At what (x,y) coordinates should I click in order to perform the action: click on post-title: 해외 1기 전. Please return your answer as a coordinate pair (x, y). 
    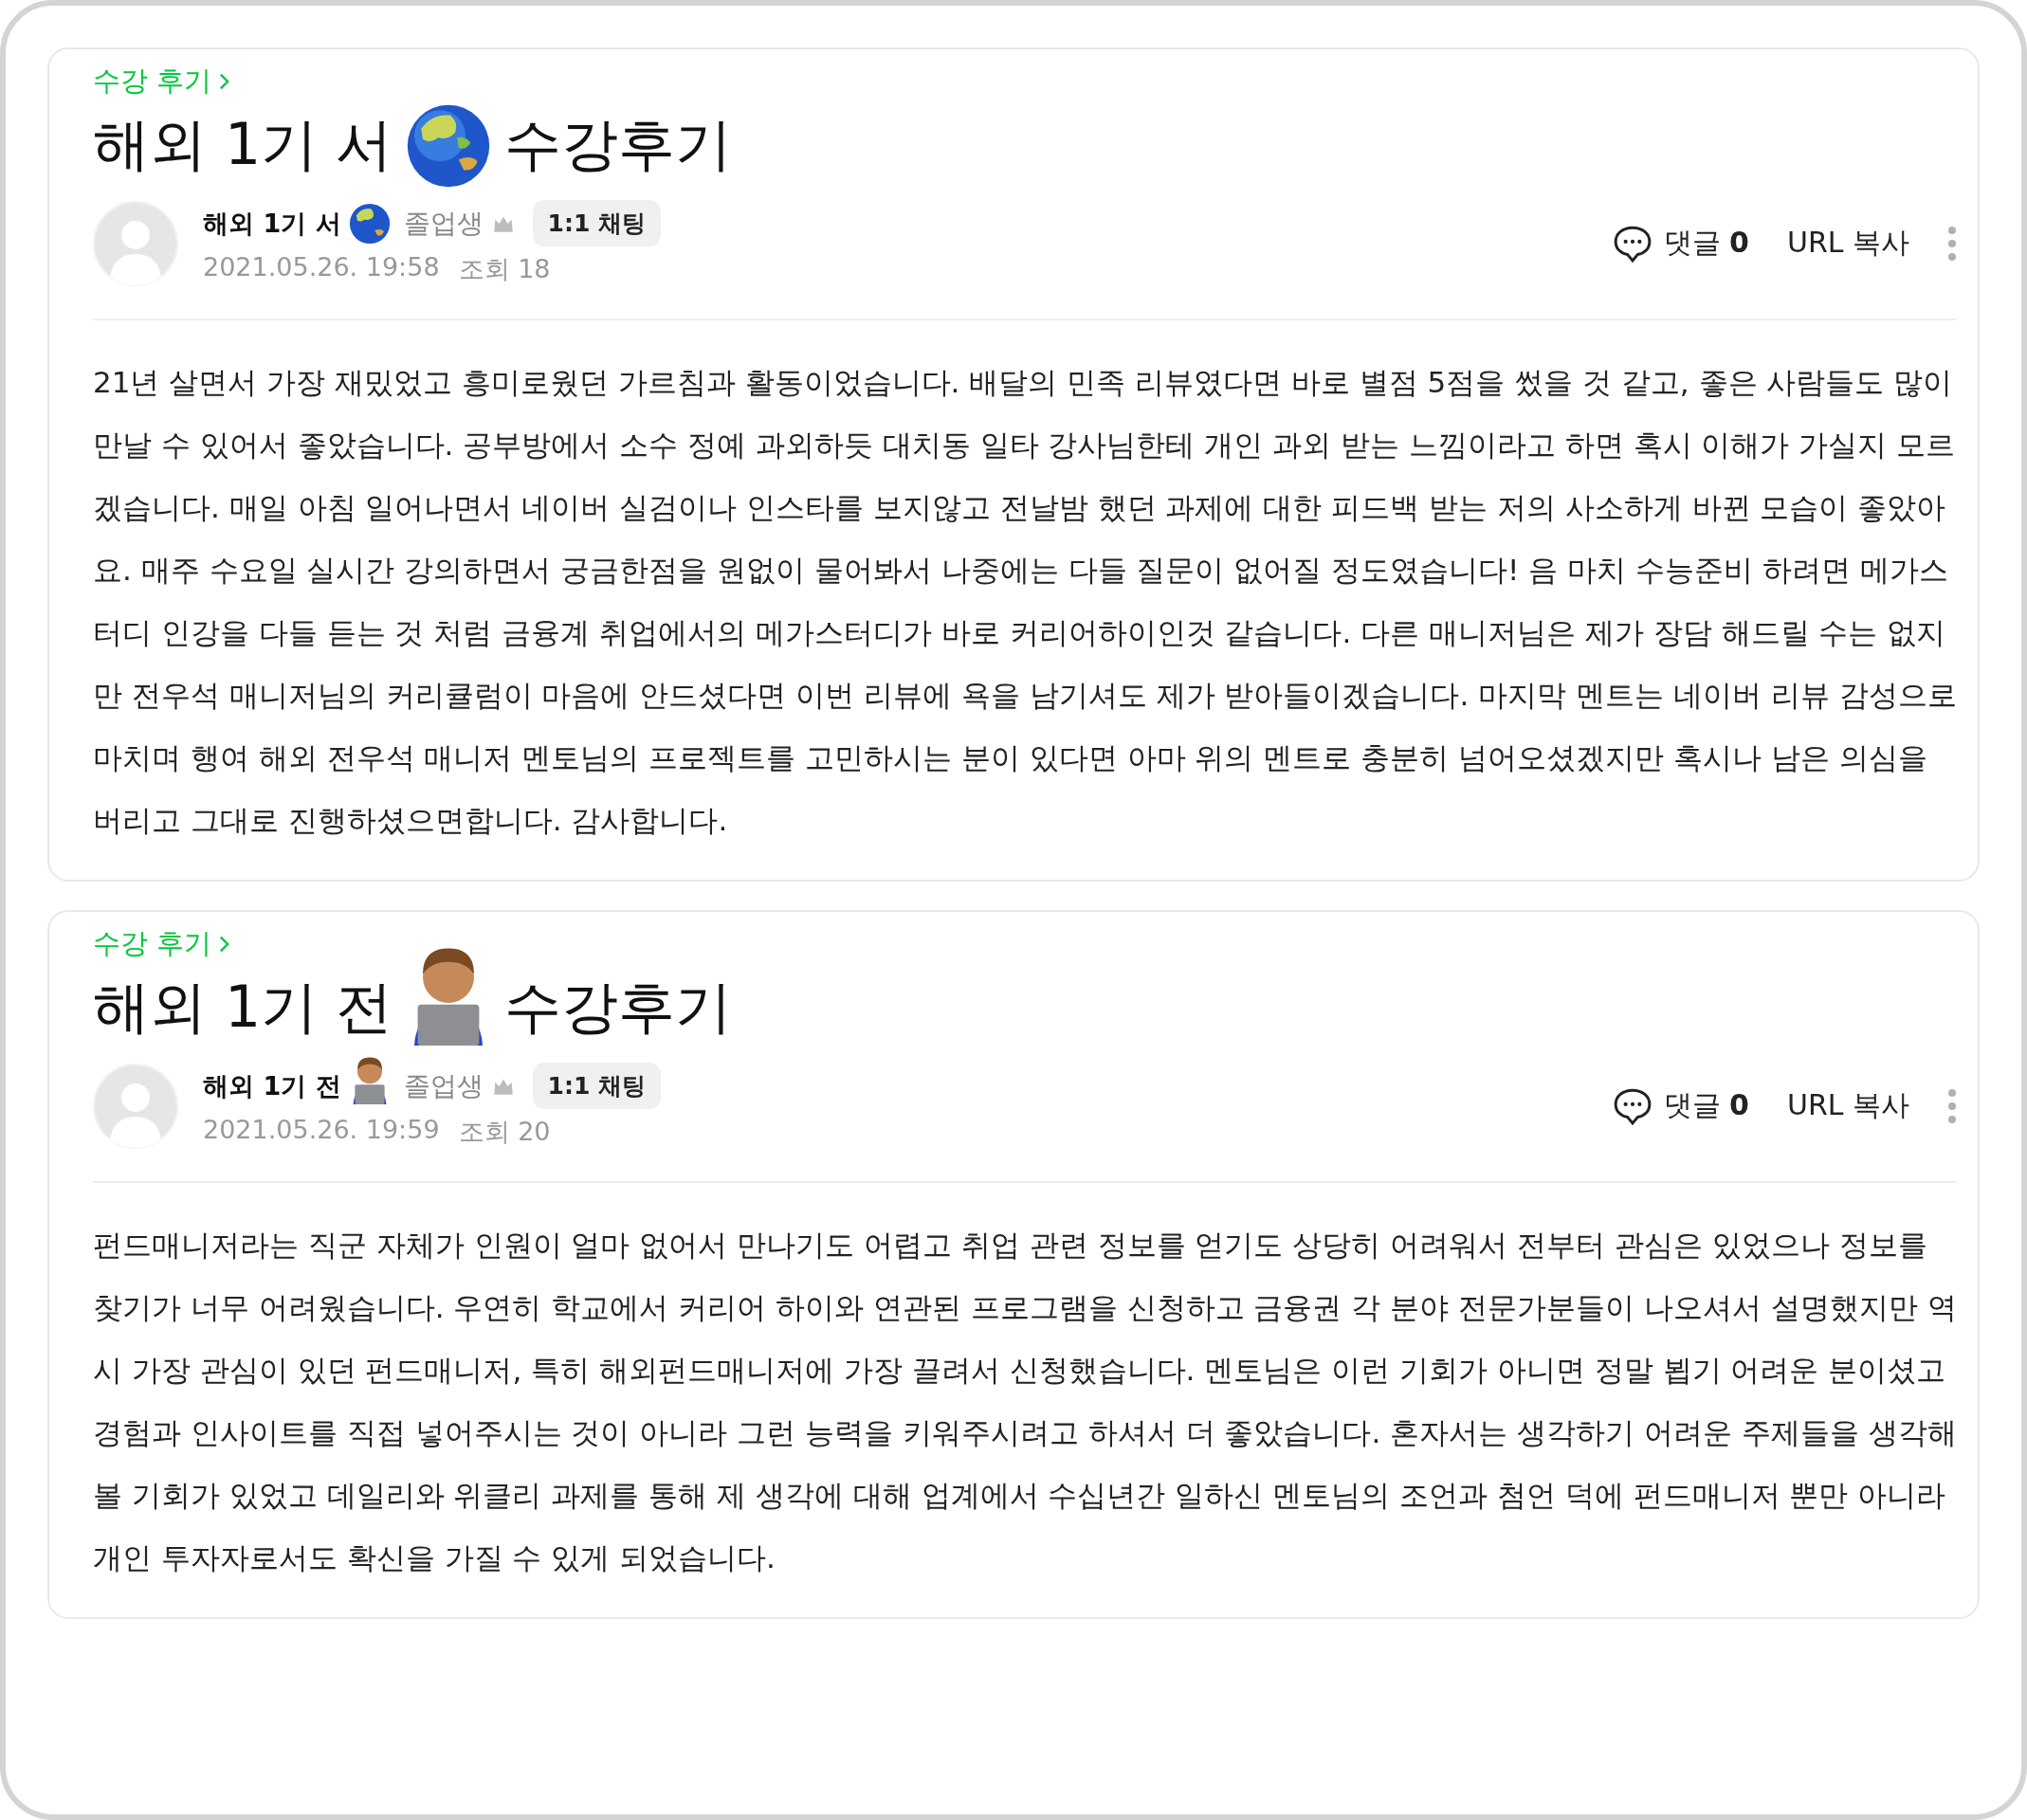
    Looking at the image, I should click on (243, 1007).